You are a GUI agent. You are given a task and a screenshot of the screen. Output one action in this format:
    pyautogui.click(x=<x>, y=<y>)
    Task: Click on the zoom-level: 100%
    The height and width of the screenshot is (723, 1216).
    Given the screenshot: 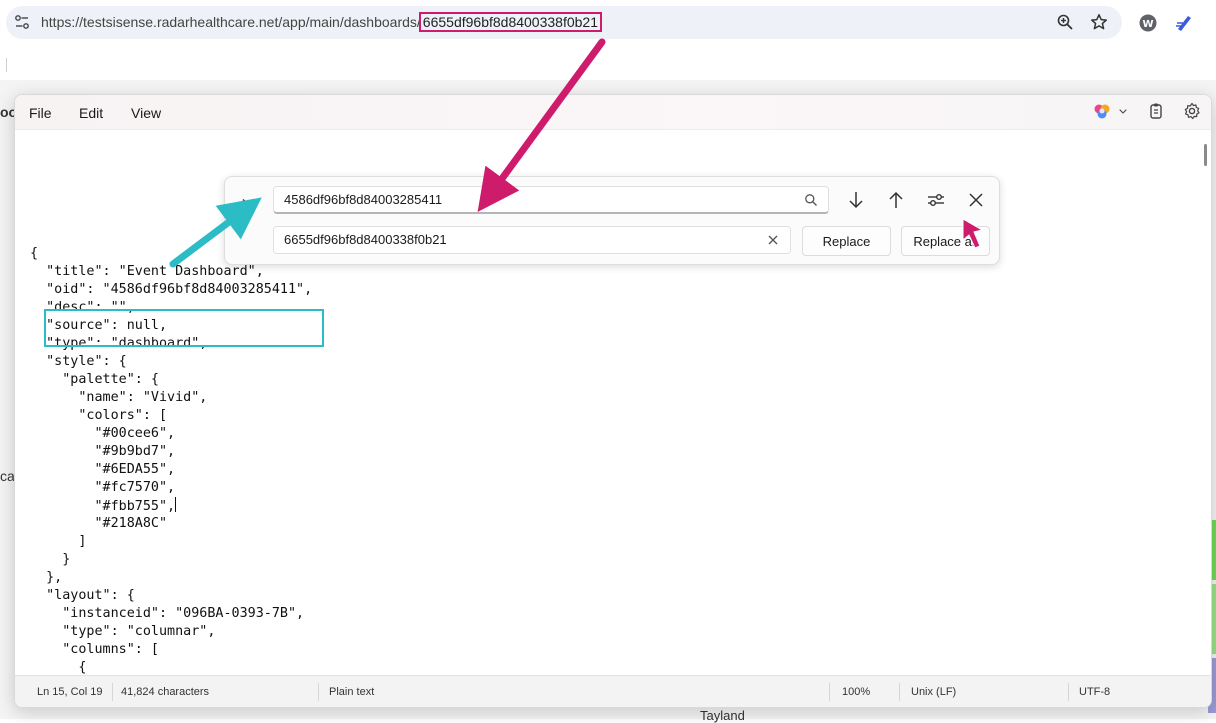 What is the action you would take?
    pyautogui.click(x=856, y=692)
    